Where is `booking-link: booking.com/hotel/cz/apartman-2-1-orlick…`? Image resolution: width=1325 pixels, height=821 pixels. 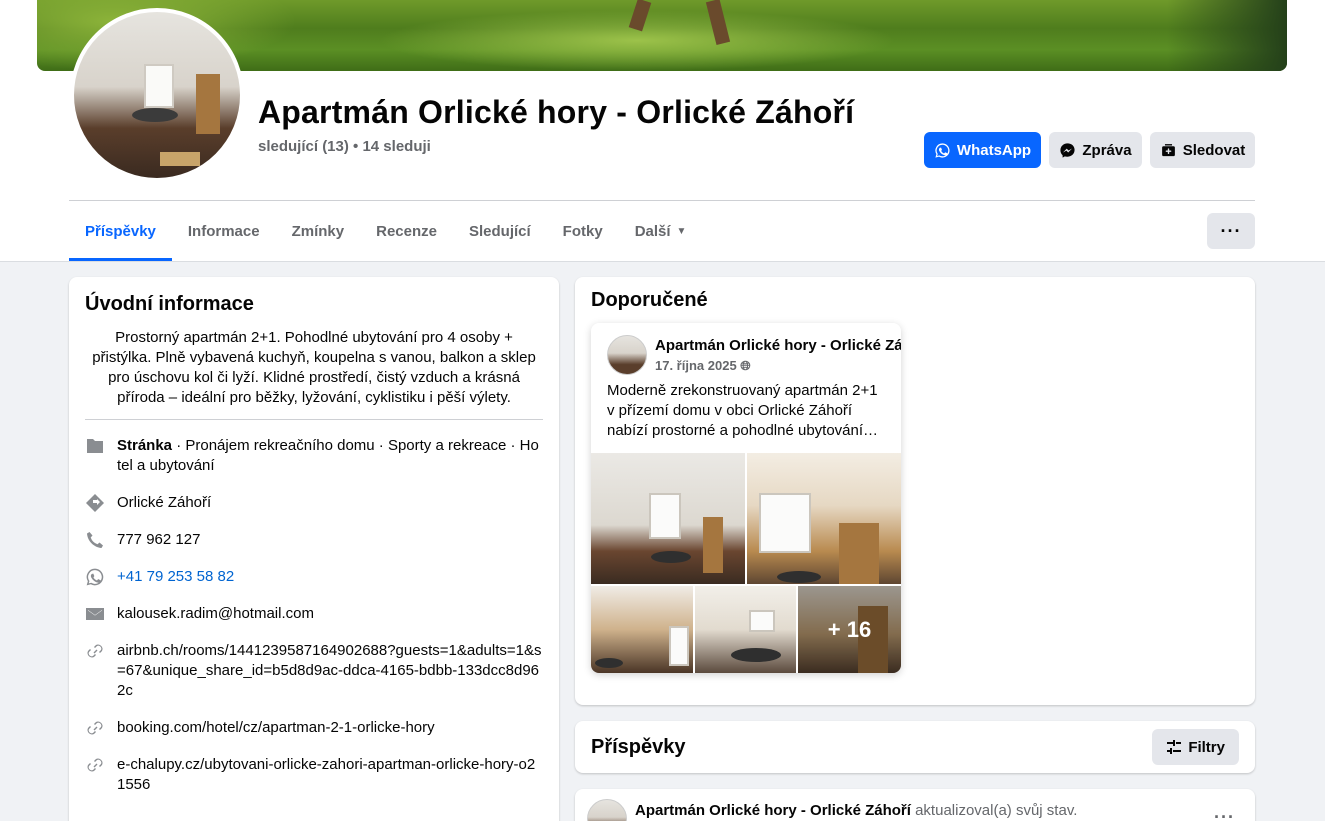 booking-link: booking.com/hotel/cz/apartman-2-1-orlick… is located at coordinates (276, 728).